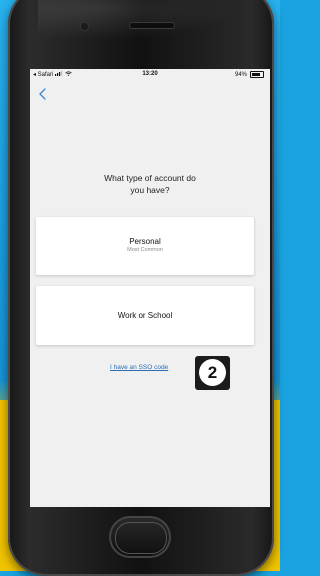  I want to click on back-button, so click(43, 94).